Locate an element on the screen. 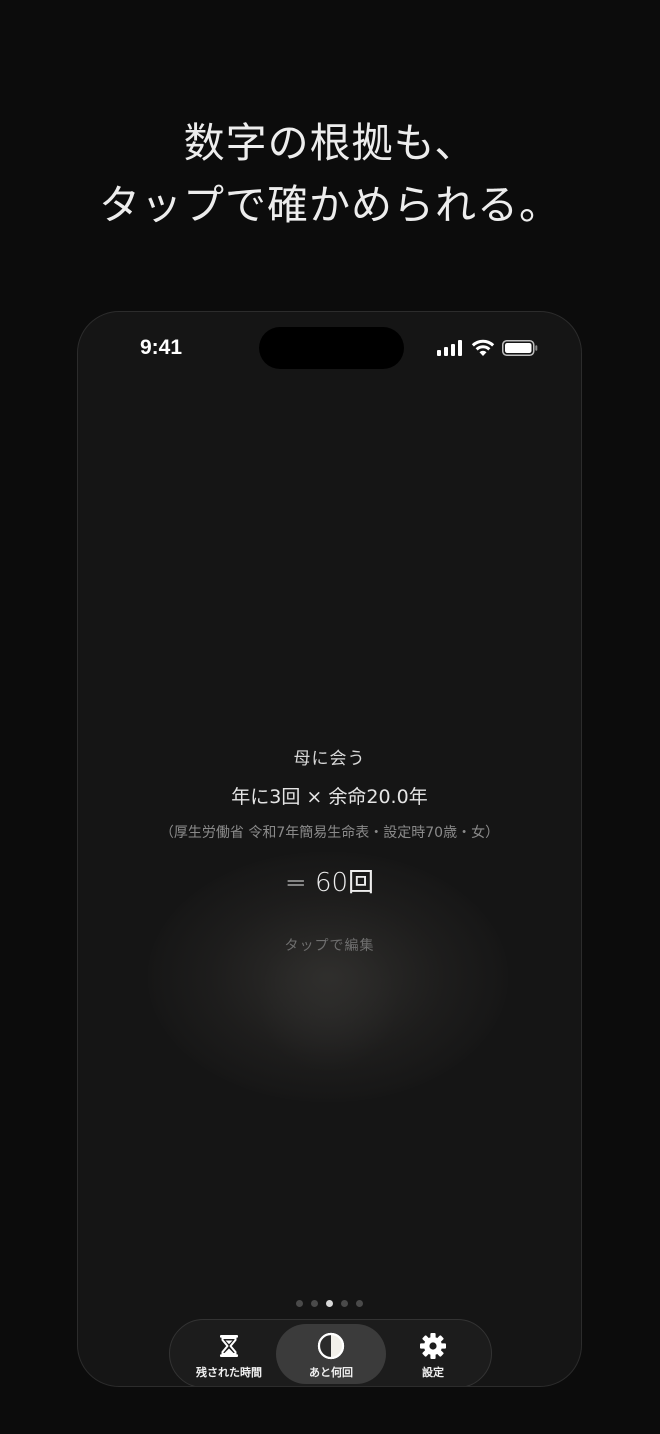 The height and width of the screenshot is (1434, 660). battery-icon is located at coordinates (520, 348).